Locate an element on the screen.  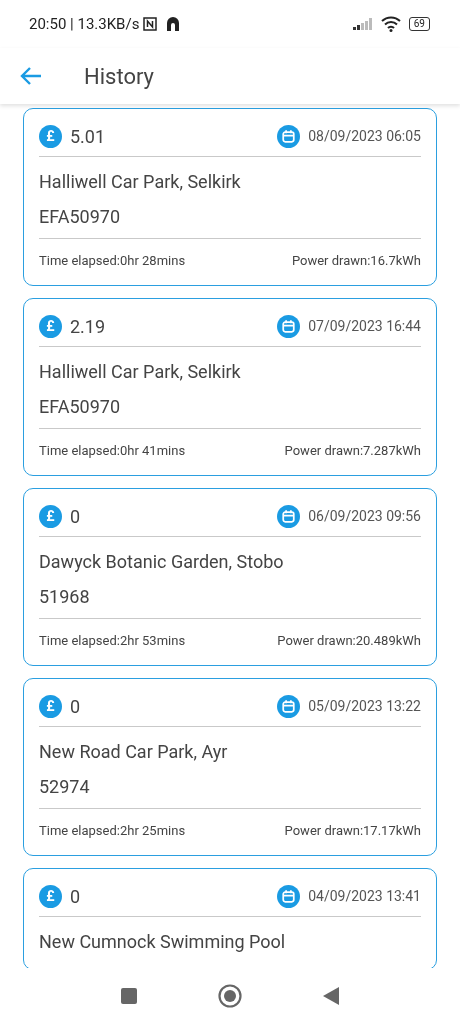
amount-text: 2.19 is located at coordinates (88, 327).